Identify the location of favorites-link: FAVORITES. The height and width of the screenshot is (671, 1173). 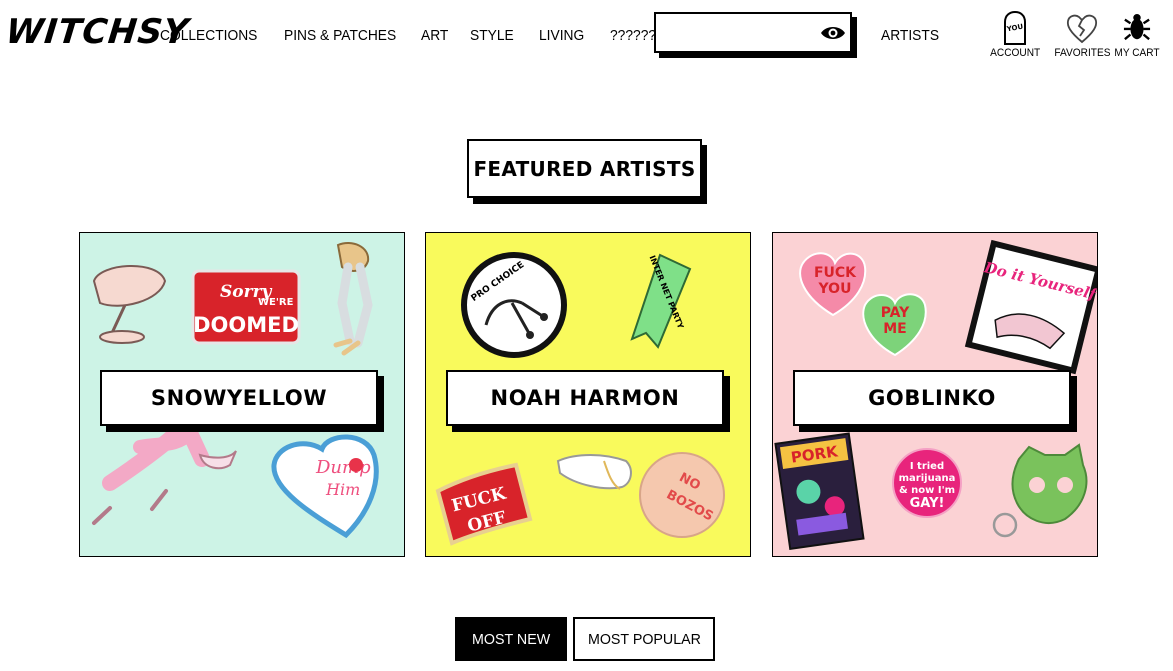
(1082, 34).